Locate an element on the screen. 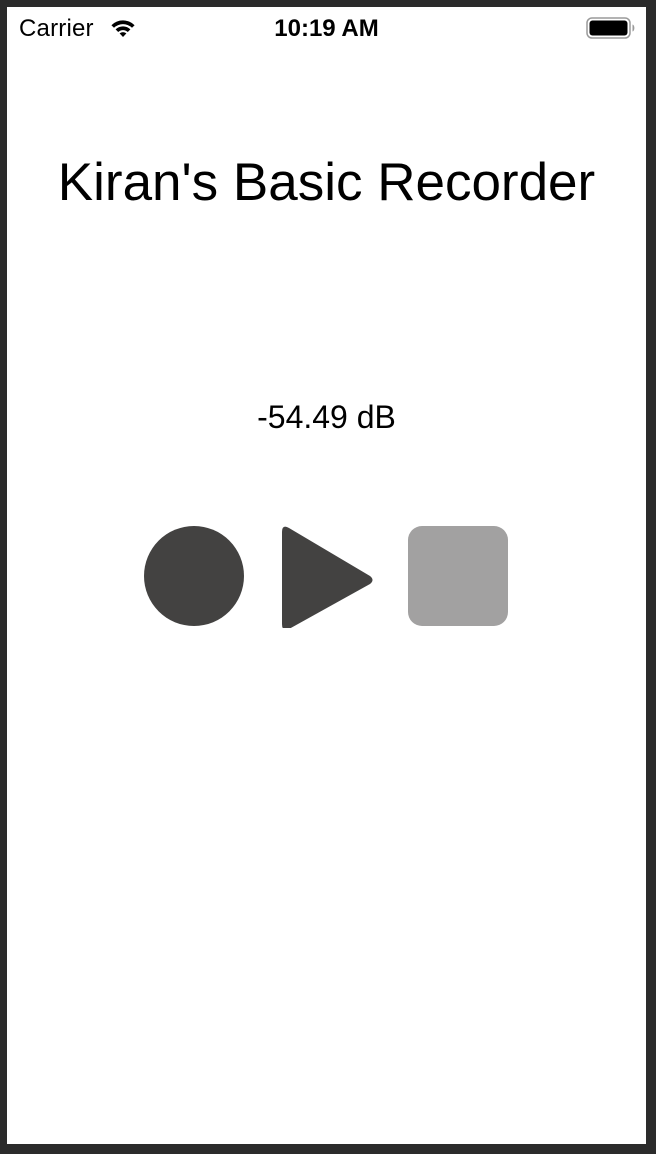 The width and height of the screenshot is (656, 1154). app-title: Kiran's Basic Recorder is located at coordinates (326, 182).